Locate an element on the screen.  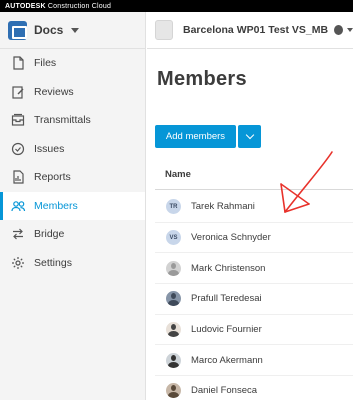
sidebar-item-reports: Reports is located at coordinates (72, 177).